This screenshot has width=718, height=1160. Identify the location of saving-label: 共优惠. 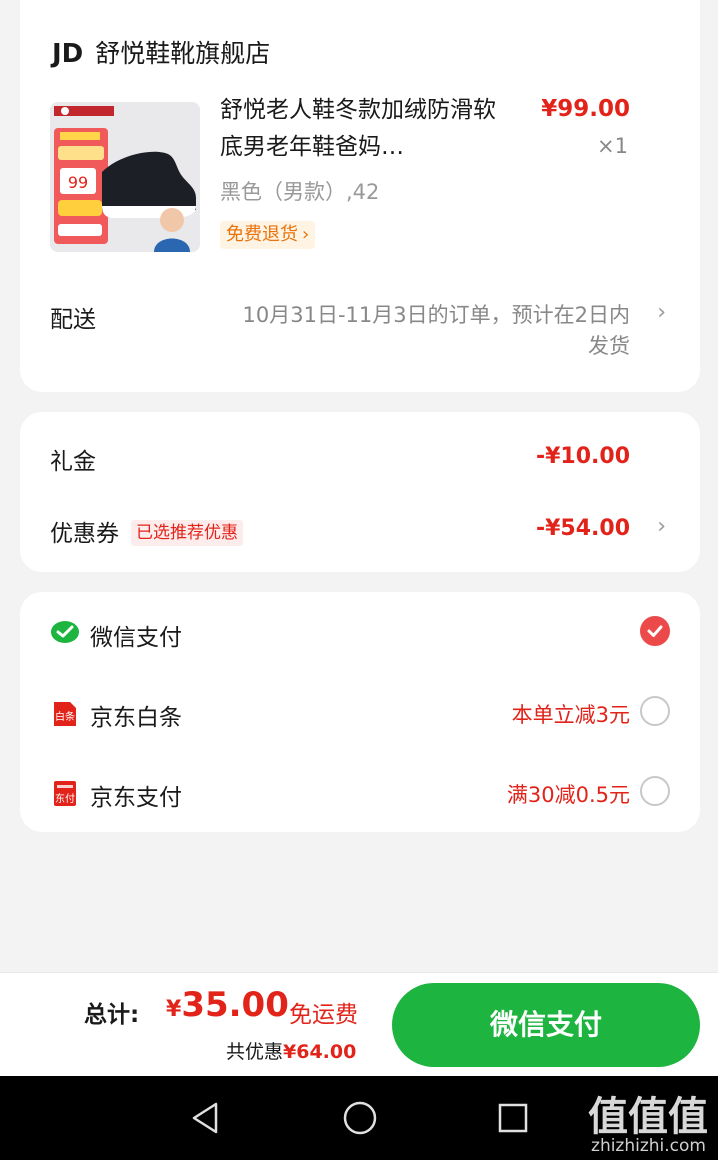
(255, 1052).